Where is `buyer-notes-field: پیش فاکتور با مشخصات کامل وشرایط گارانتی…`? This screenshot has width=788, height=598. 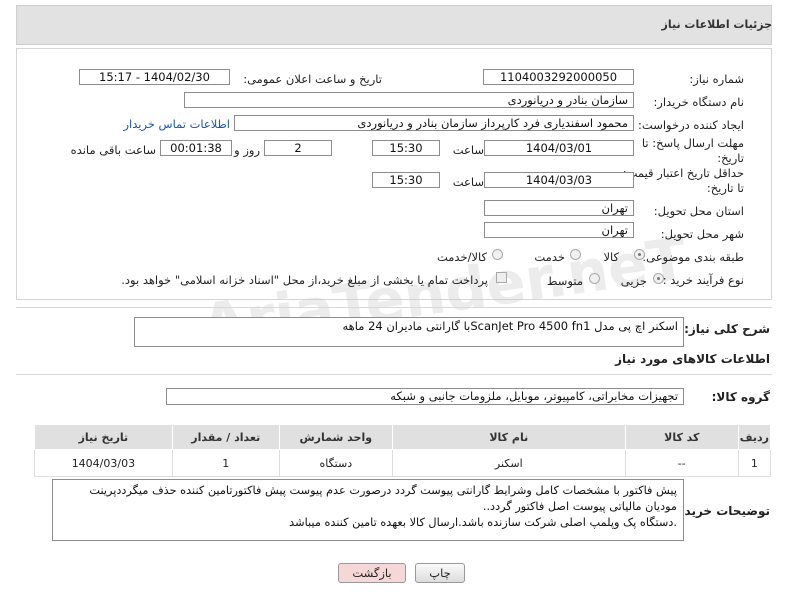 buyer-notes-field: پیش فاکتور با مشخصات کامل وشرایط گارانتی… is located at coordinates (368, 510).